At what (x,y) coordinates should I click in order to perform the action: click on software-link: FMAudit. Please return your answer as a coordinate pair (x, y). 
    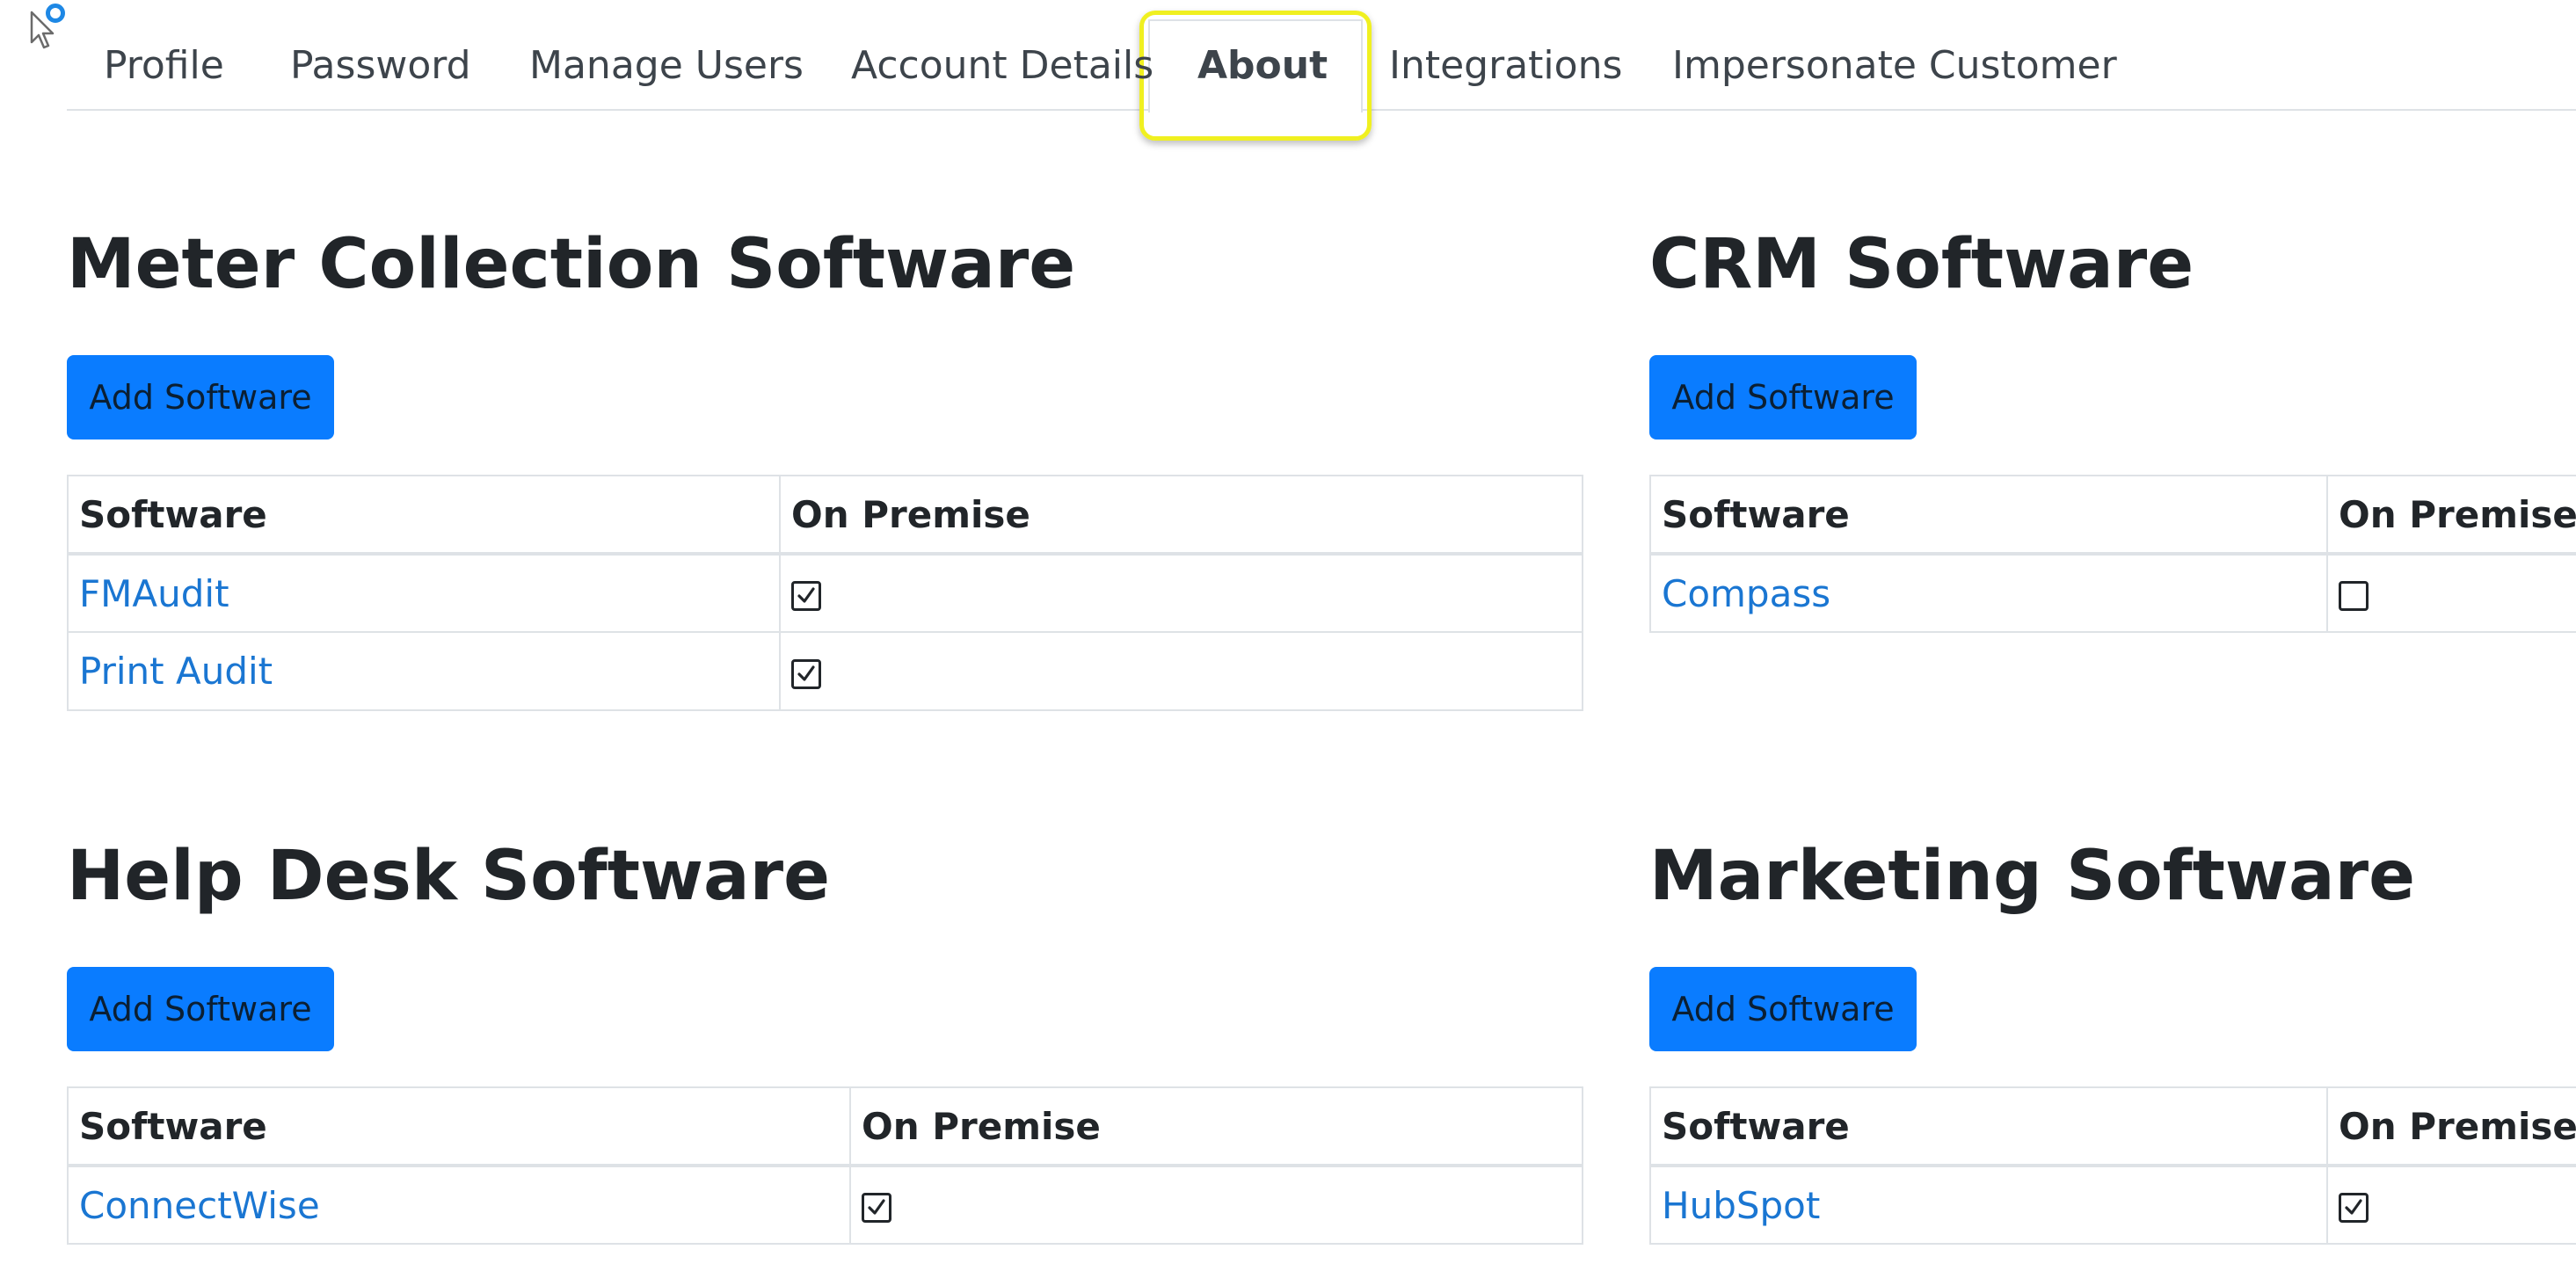
    Looking at the image, I should click on (154, 594).